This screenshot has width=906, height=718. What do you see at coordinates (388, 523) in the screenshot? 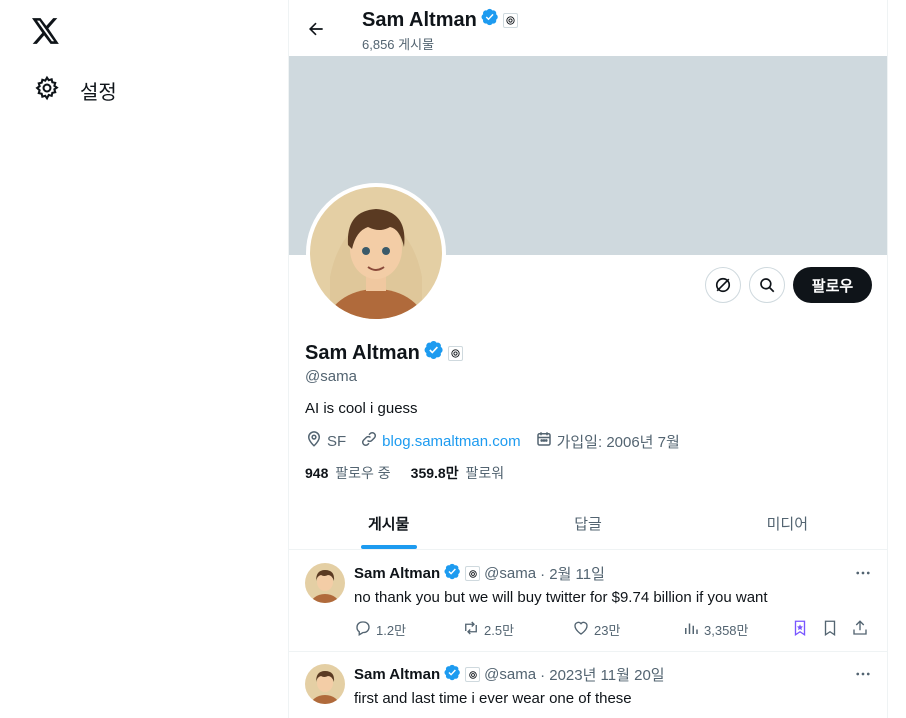
I see `tab-posts: 게시물` at bounding box center [388, 523].